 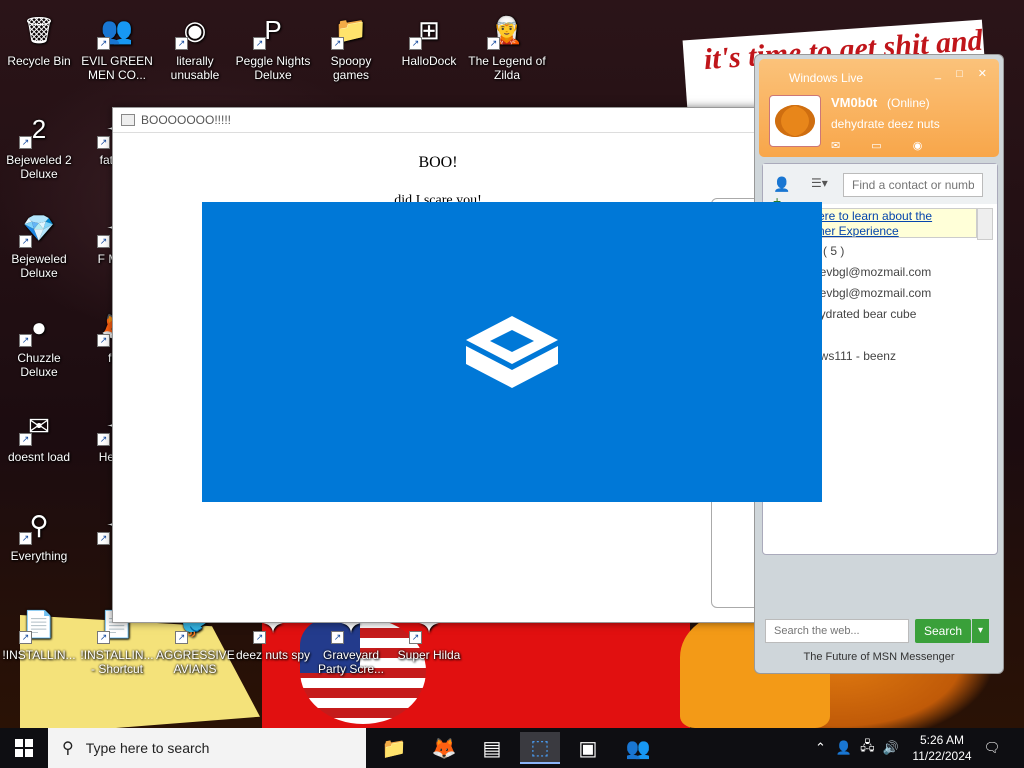 I want to click on taskbar-search-box: ⚲ Type here to search, so click(x=207, y=748).